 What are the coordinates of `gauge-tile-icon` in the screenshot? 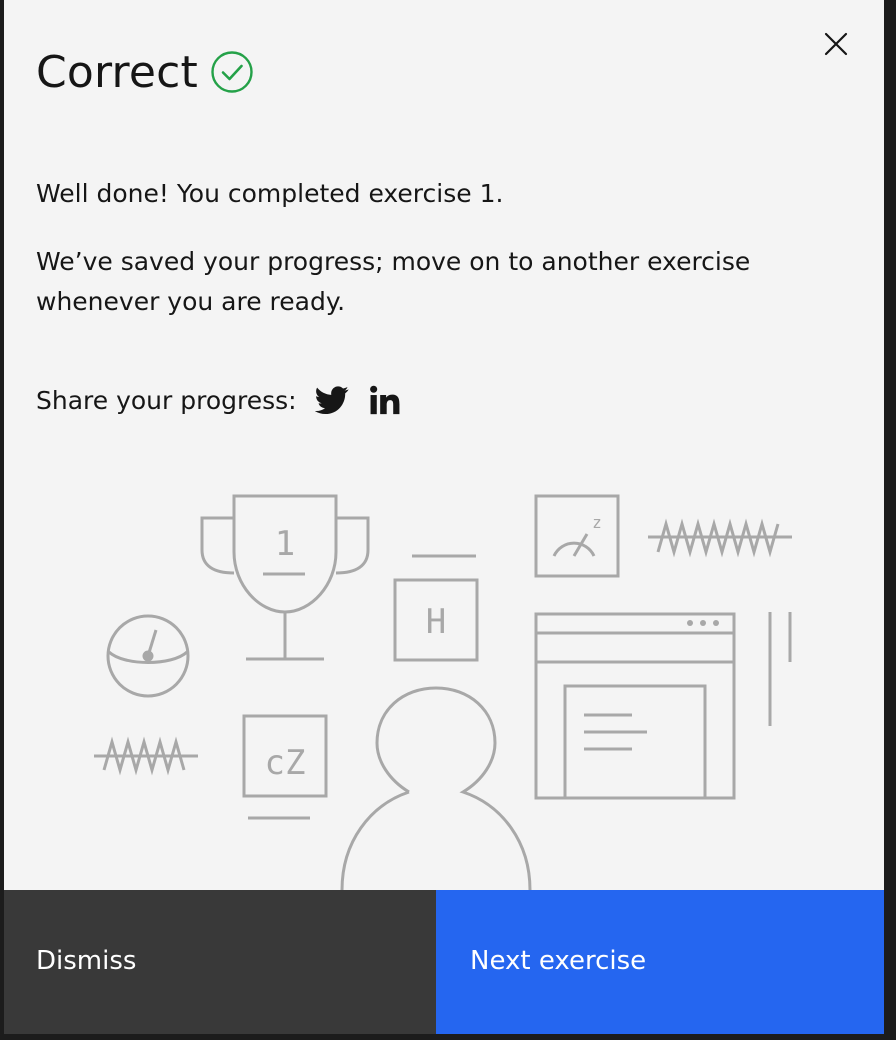 It's located at (577, 536).